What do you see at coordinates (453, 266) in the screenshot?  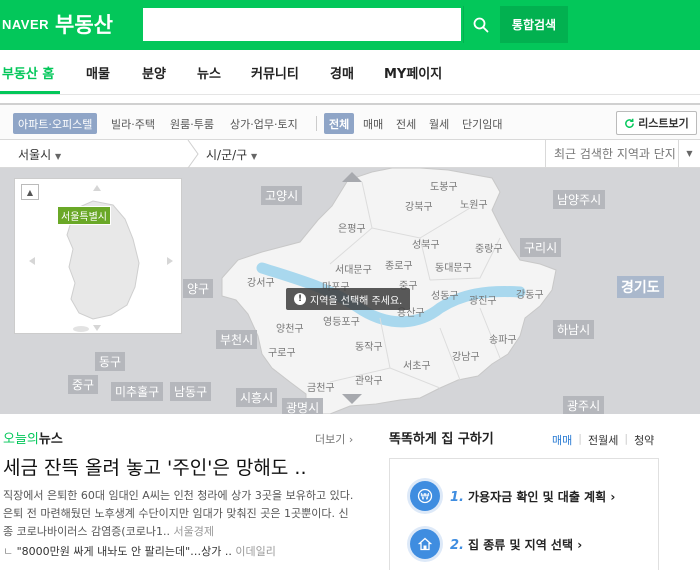 I see `district-dongdaemun: 동대문구` at bounding box center [453, 266].